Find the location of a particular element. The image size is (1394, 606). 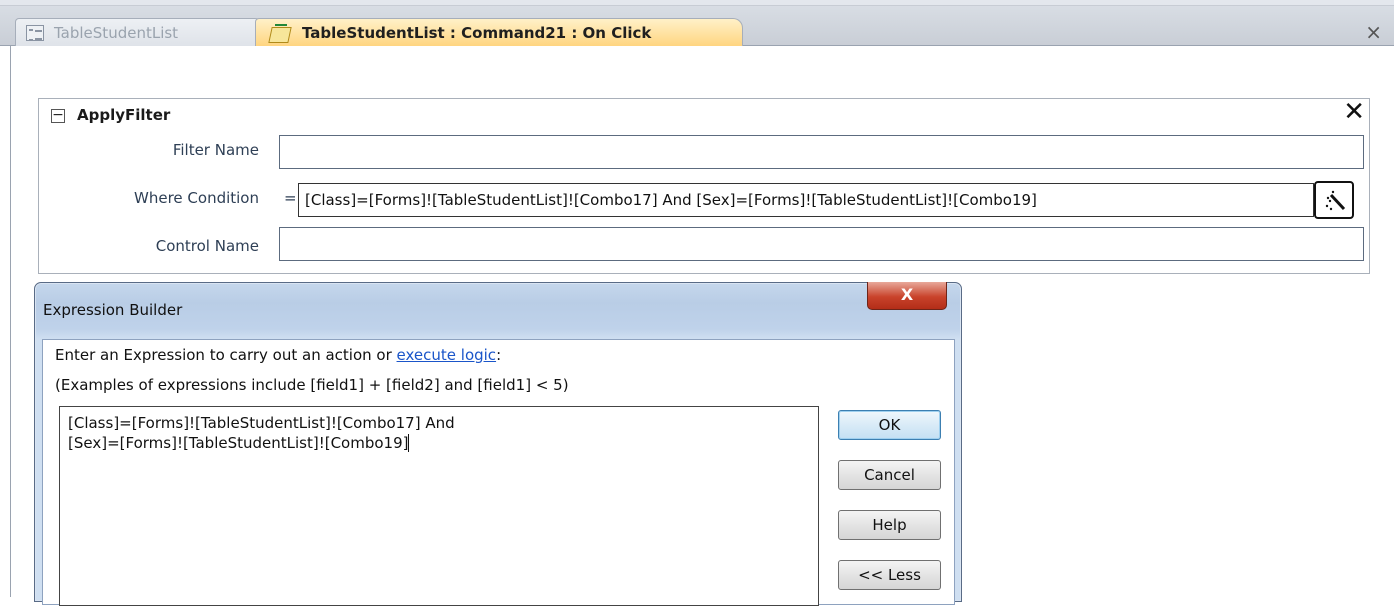

where-condition-label: Where Condition is located at coordinates (196, 198).